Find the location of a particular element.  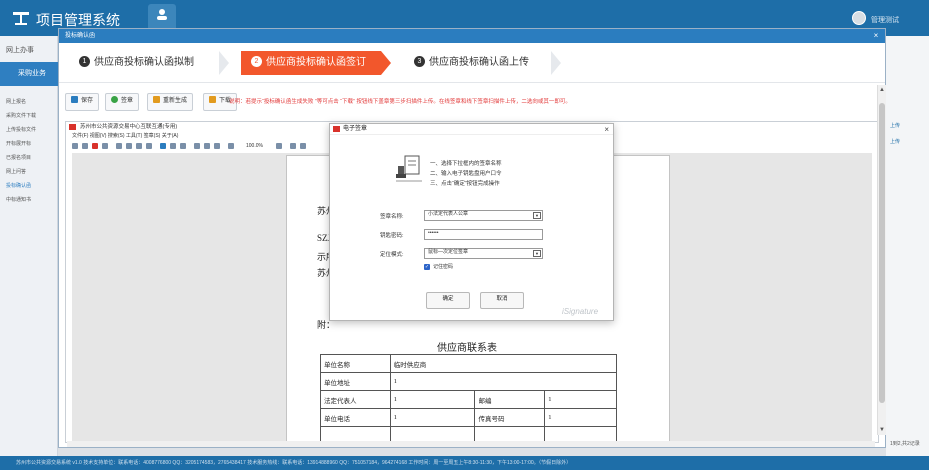

regenerate-label: 重新生成 is located at coordinates (175, 101).